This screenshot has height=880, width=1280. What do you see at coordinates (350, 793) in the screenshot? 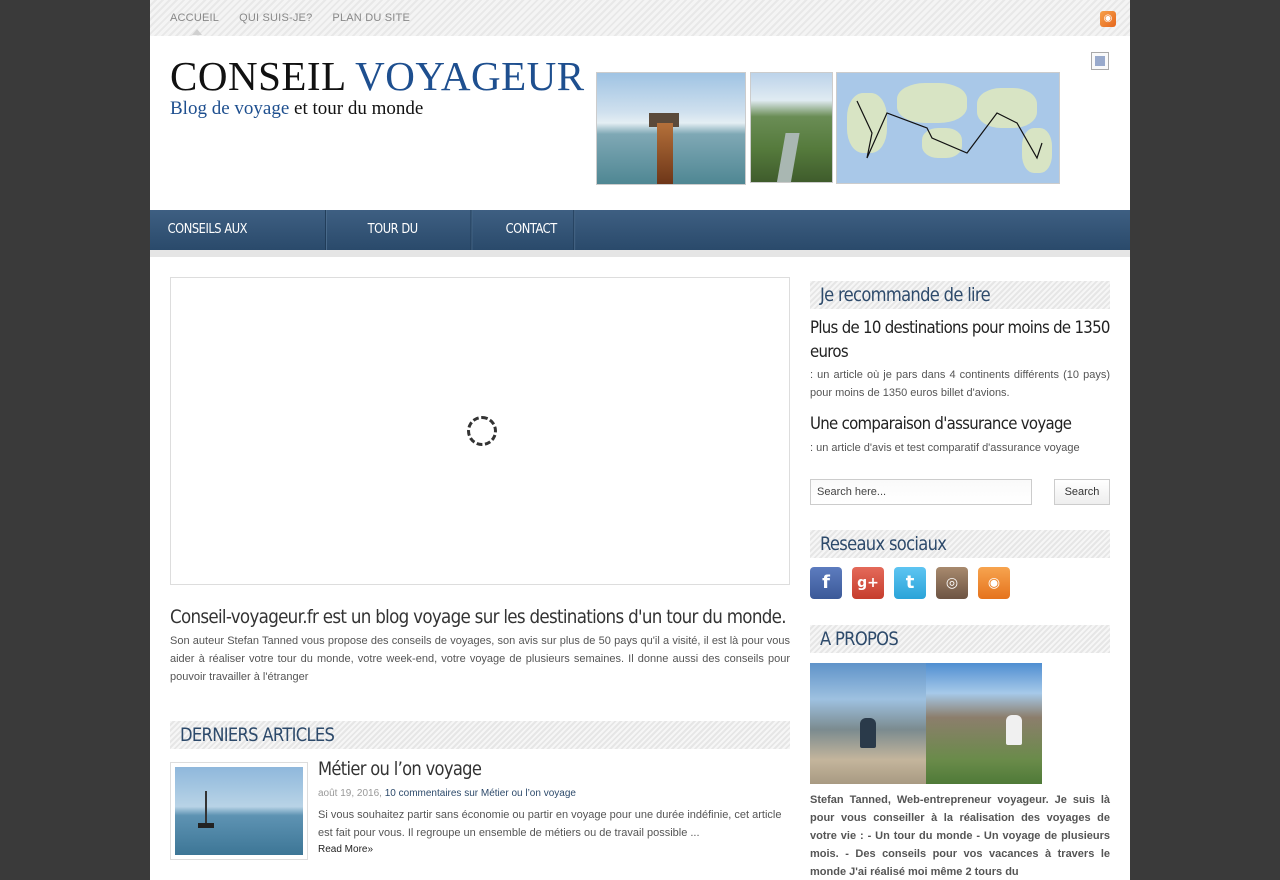
I see `post-date: août 19, 2016,` at bounding box center [350, 793].